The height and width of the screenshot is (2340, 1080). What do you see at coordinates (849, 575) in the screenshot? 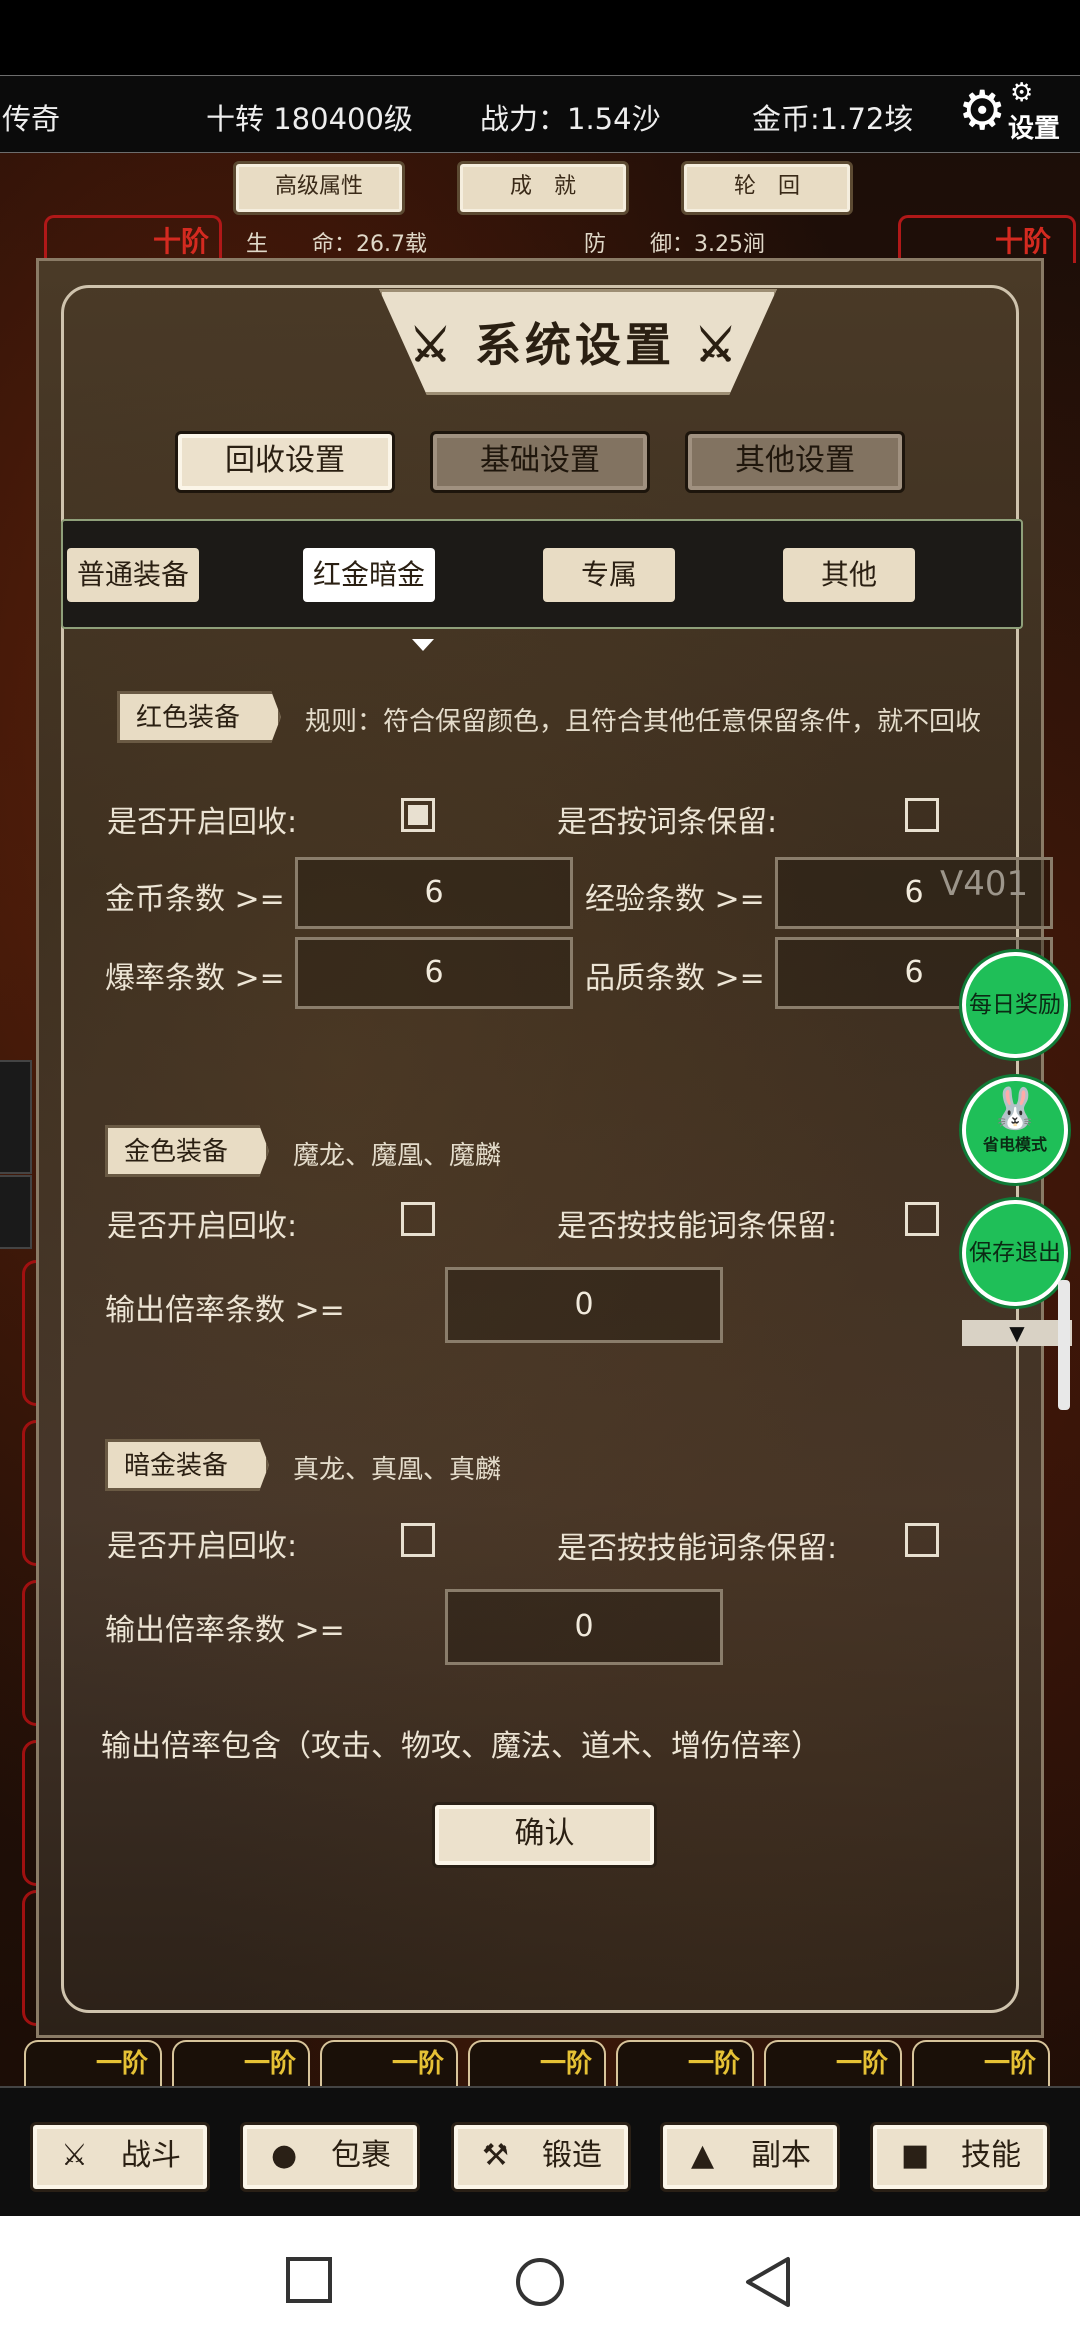
I see `subtab-other: 其他` at bounding box center [849, 575].